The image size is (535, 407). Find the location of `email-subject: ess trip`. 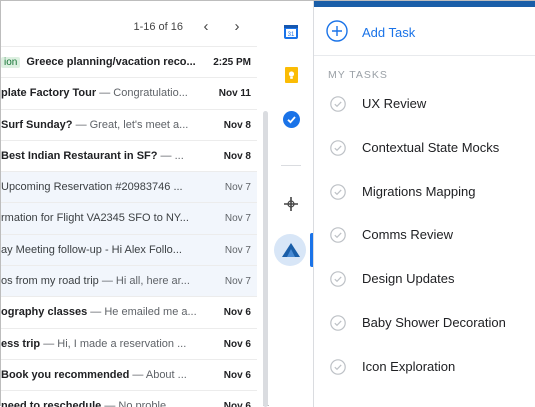

email-subject: ess trip is located at coordinates (21, 343).